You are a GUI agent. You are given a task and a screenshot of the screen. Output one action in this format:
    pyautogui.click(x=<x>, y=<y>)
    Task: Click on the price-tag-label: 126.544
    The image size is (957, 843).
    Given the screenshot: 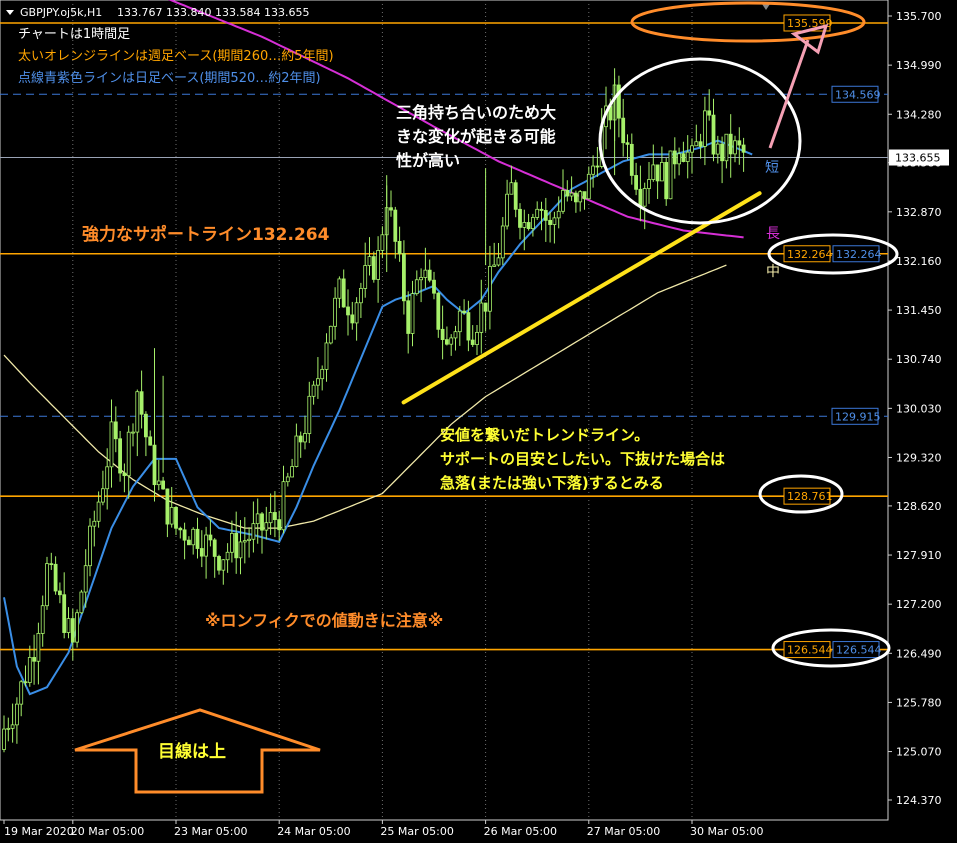 What is the action you would take?
    pyautogui.click(x=859, y=650)
    